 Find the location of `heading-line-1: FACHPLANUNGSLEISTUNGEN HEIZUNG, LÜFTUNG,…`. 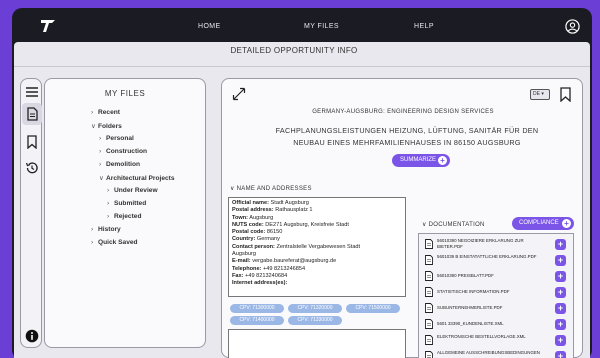

heading-line-1: FACHPLANUNGSLEISTUNGEN HEIZUNG, LÜFTUNG,… is located at coordinates (407, 130).